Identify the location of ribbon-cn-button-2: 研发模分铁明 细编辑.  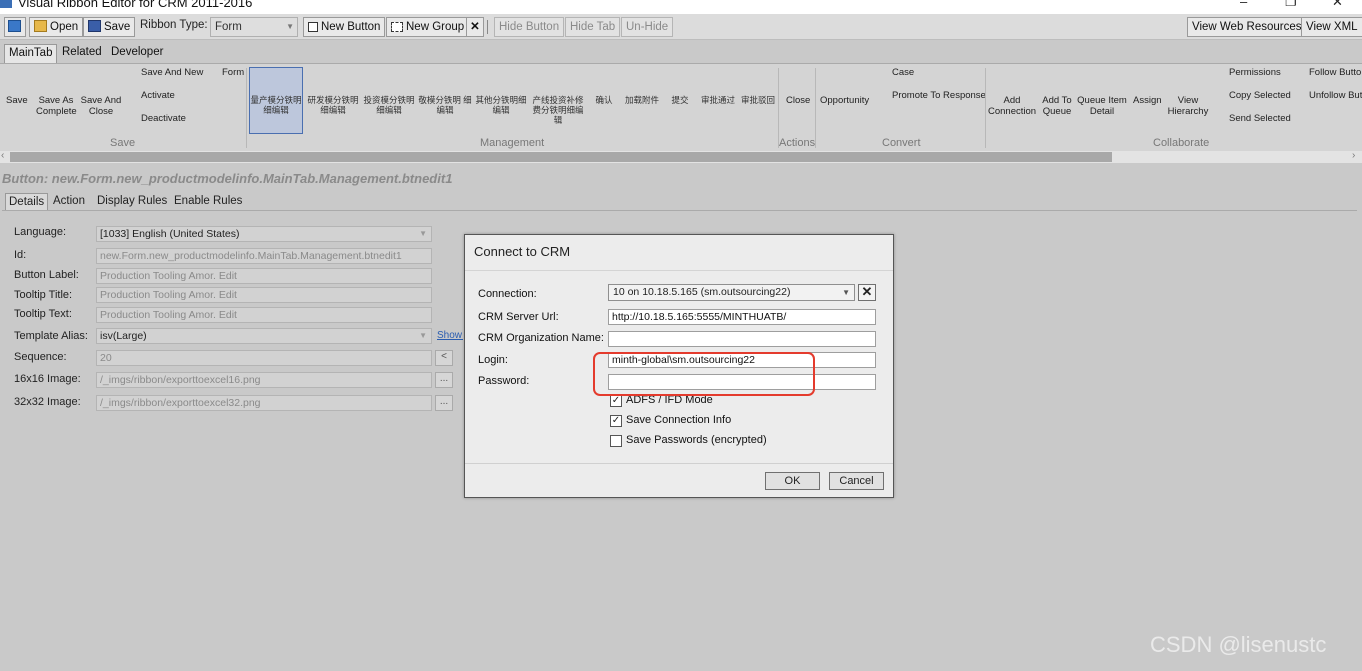
(333, 105).